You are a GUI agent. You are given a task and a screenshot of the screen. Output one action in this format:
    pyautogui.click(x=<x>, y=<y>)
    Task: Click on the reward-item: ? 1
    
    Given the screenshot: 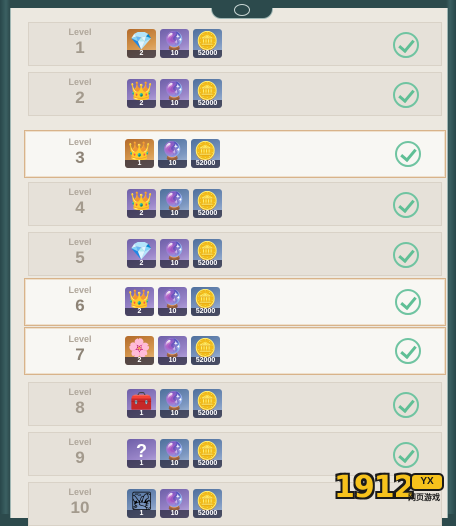 What is the action you would take?
    pyautogui.click(x=141, y=453)
    